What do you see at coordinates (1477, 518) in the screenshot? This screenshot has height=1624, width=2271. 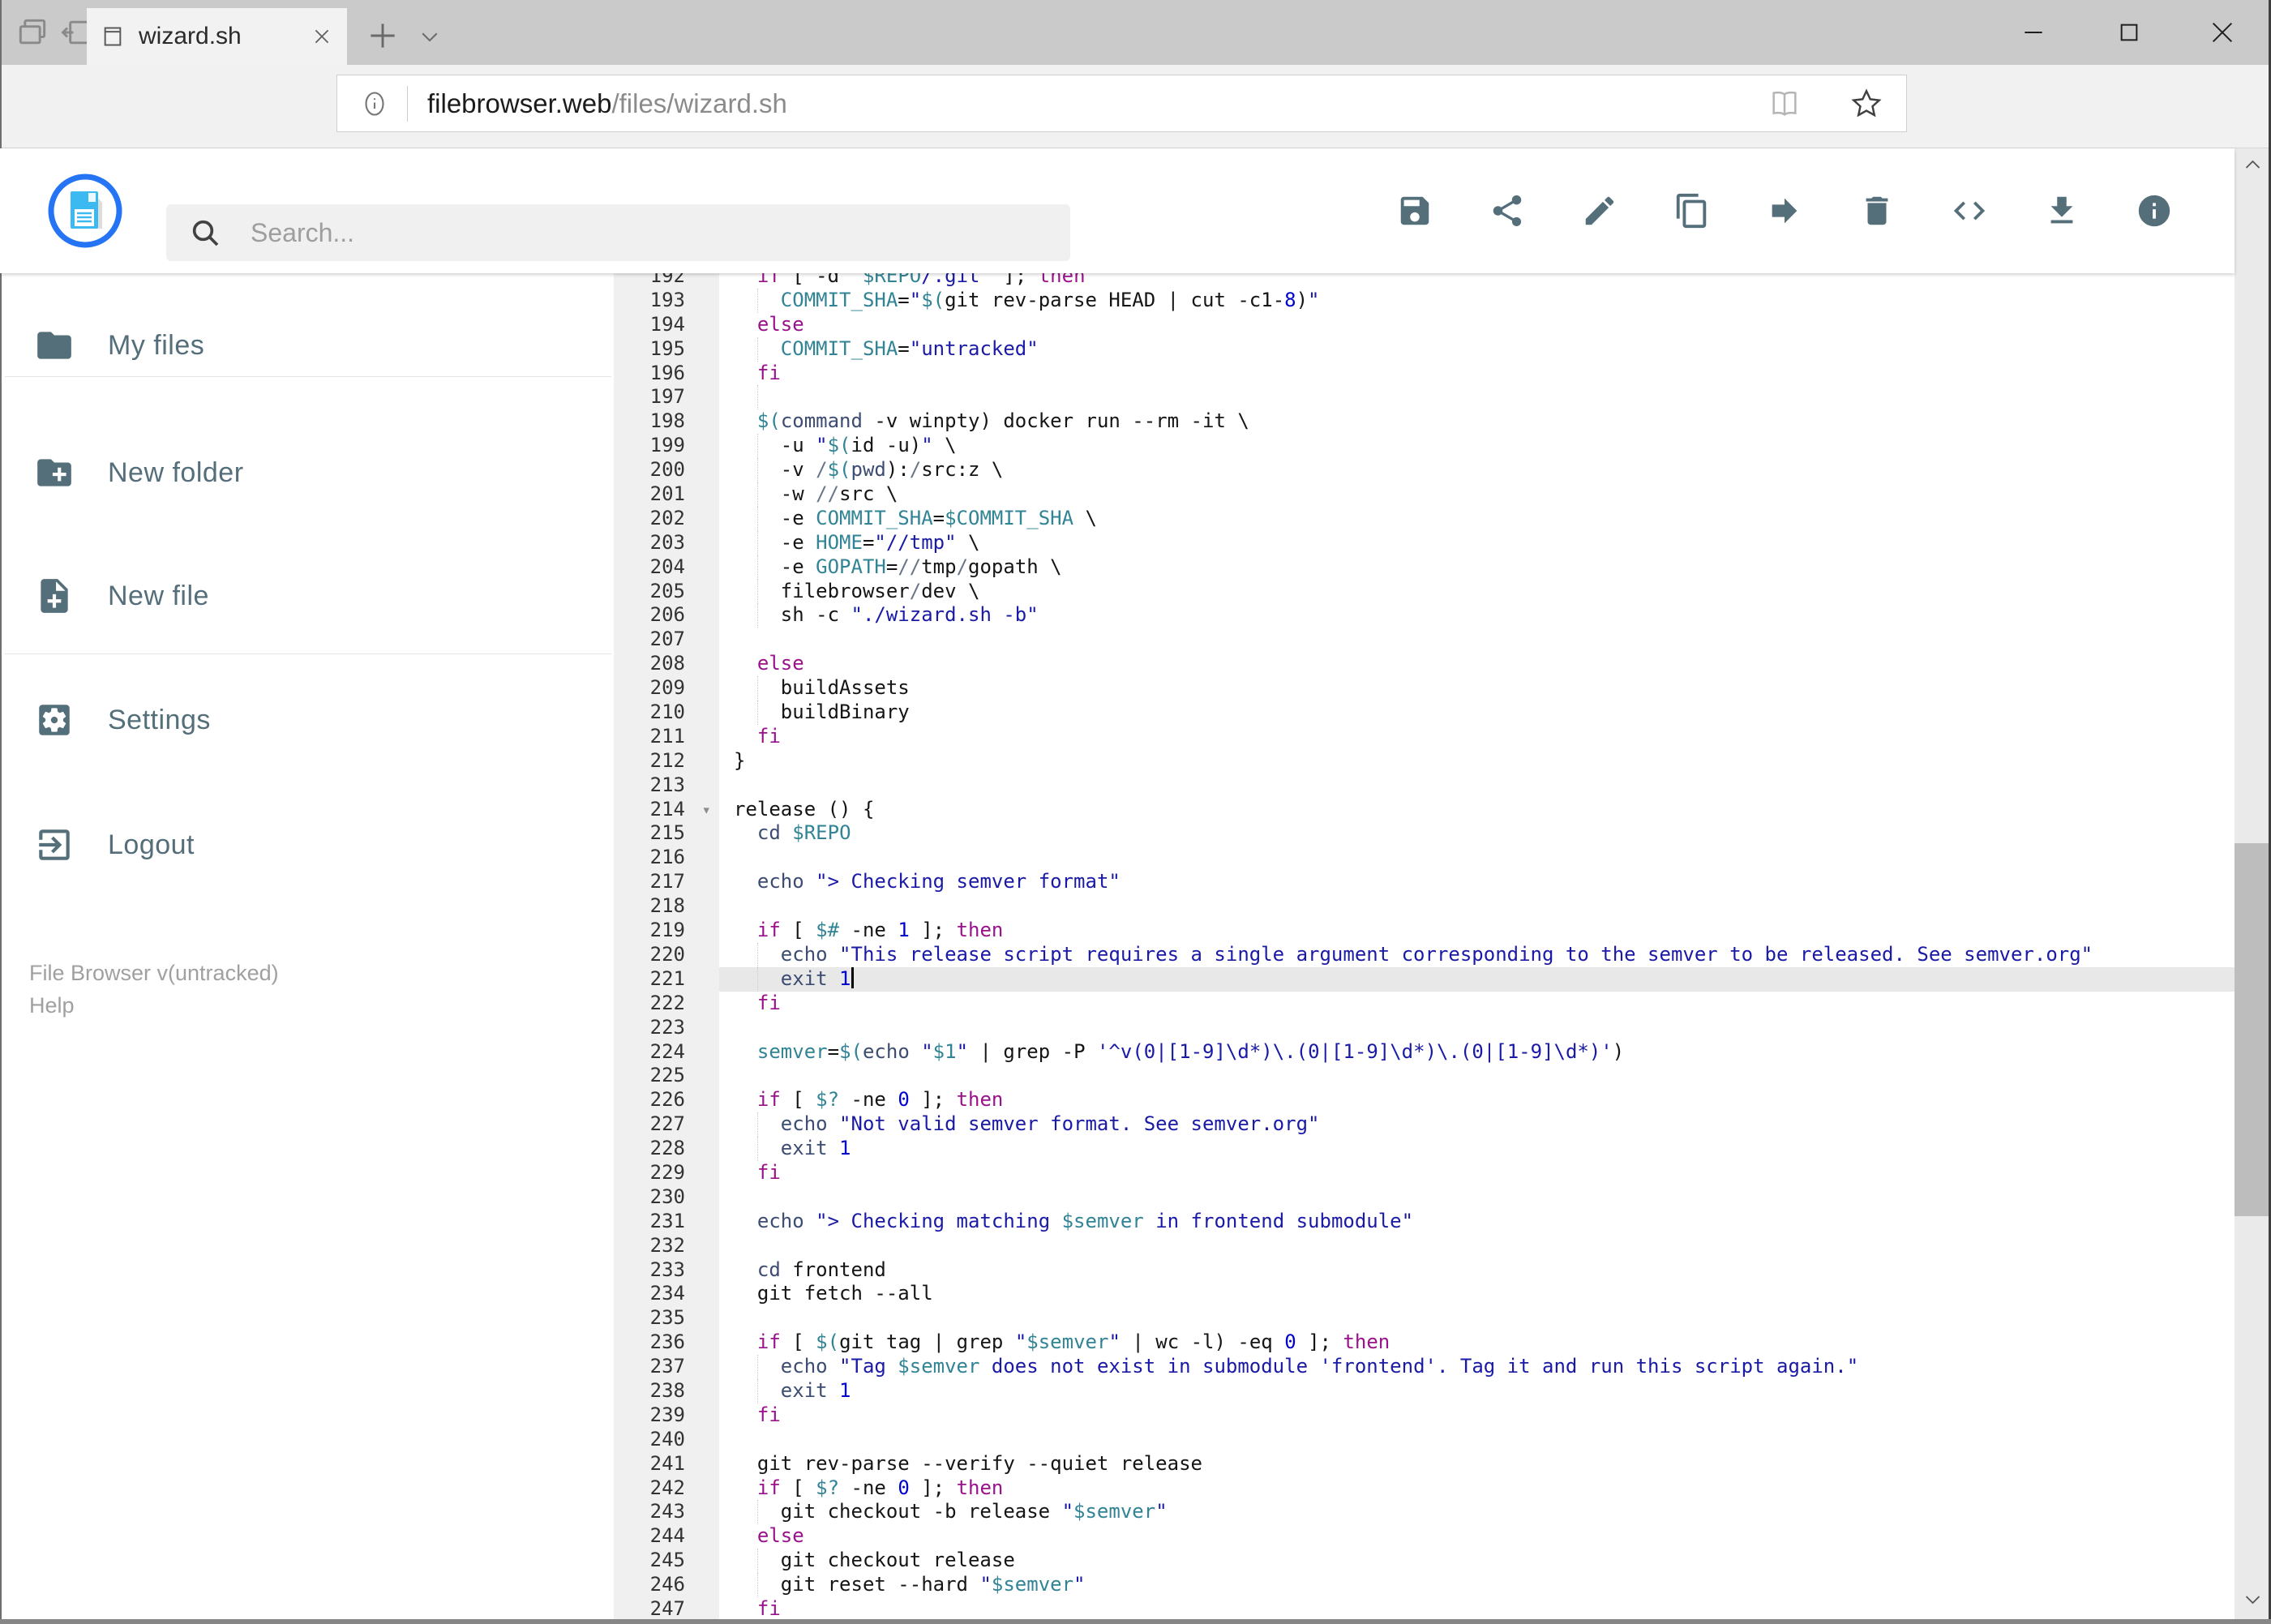 I see `code-line-text: -e COMMIT_SHA=$COMMIT_SHA \` at bounding box center [1477, 518].